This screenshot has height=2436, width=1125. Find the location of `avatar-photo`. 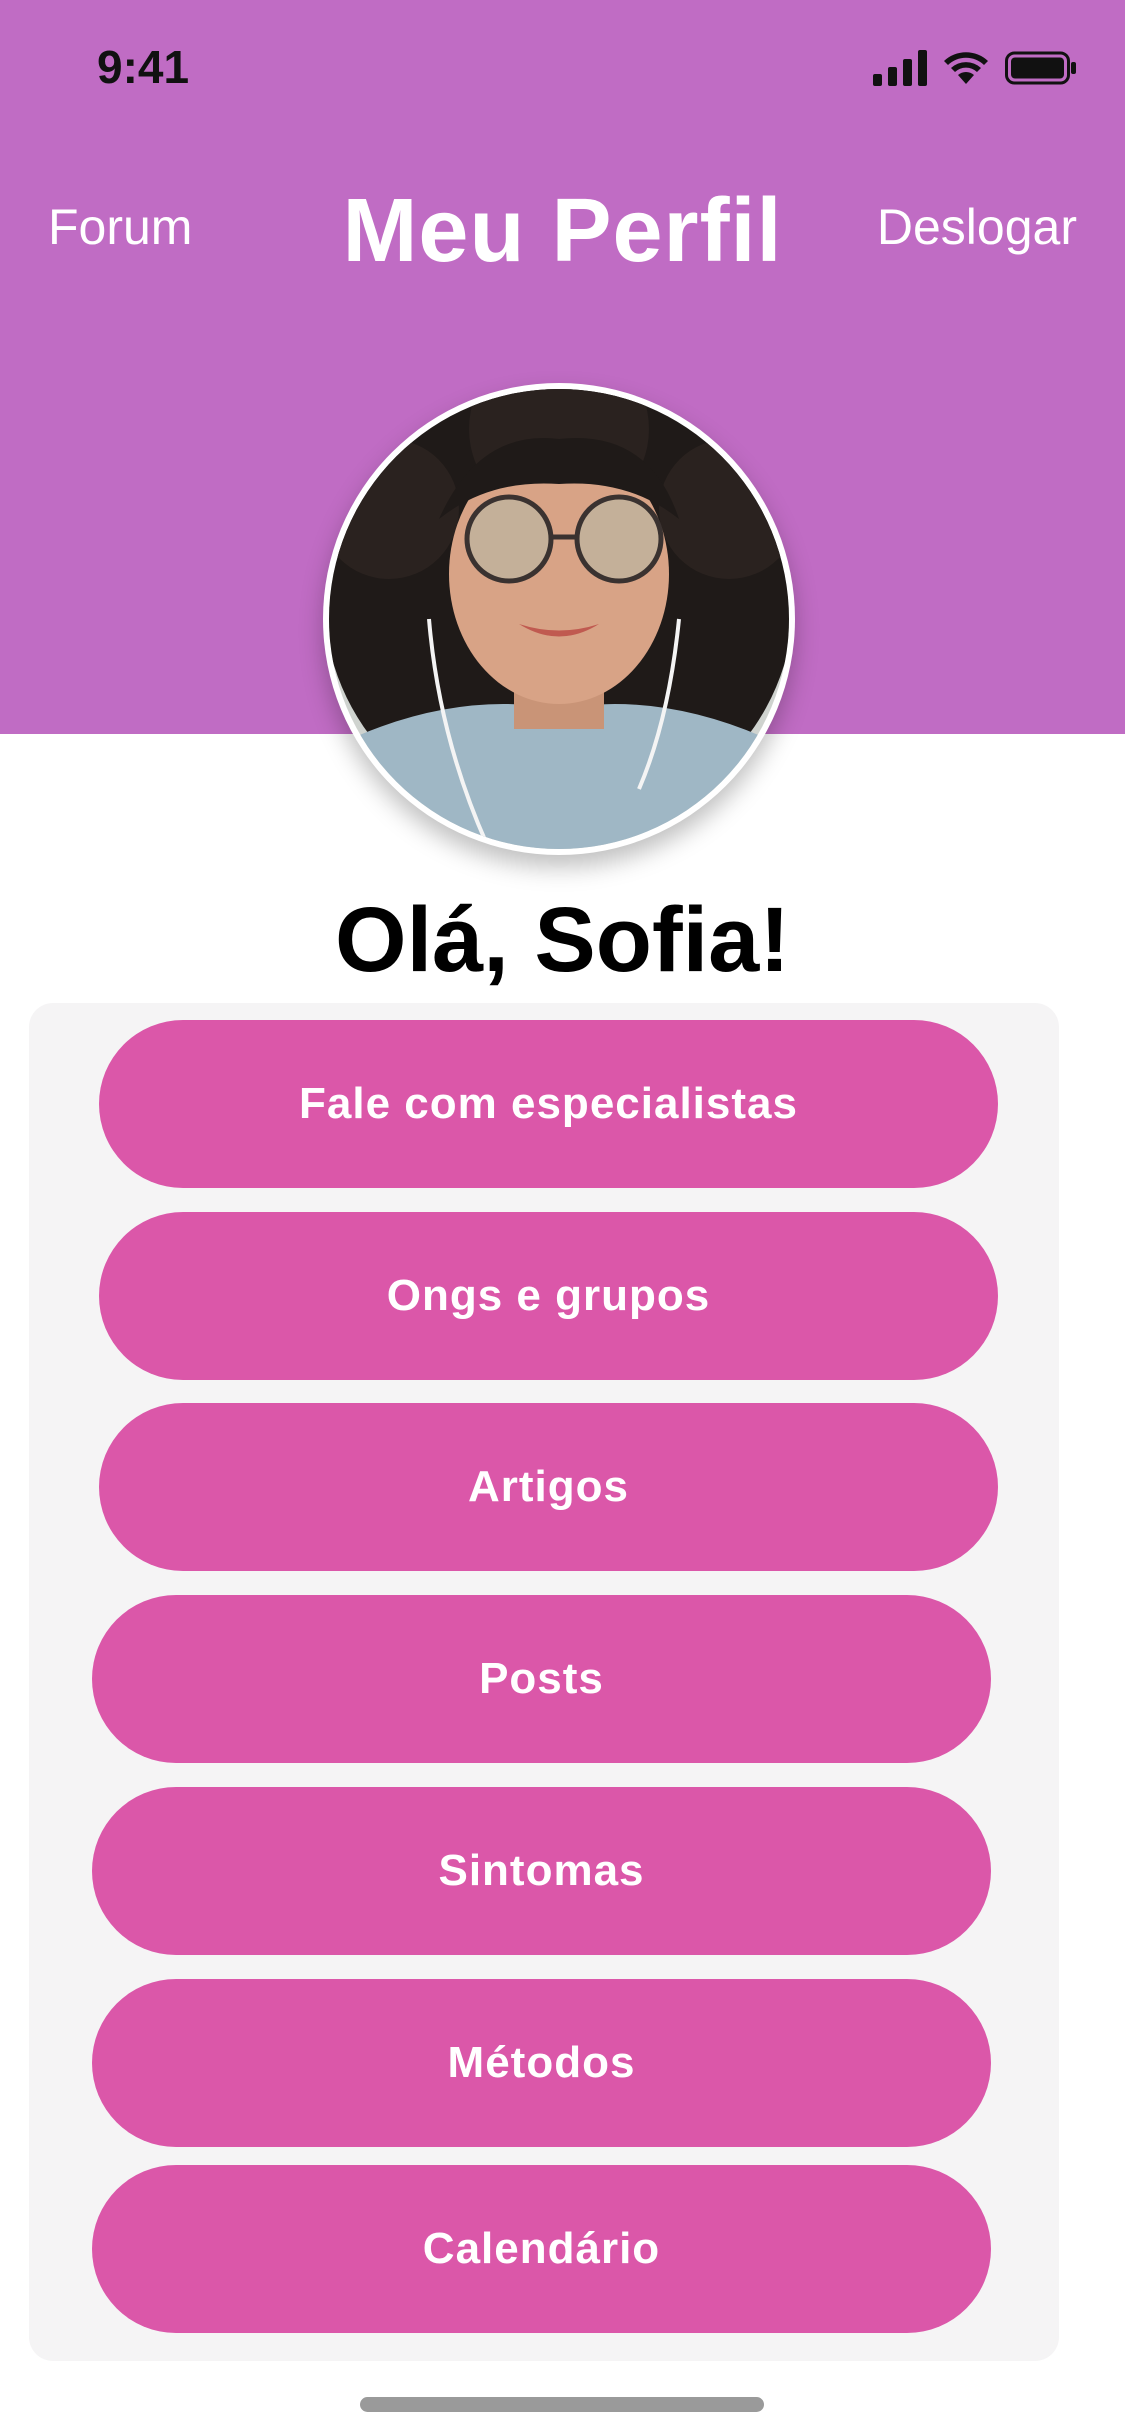

avatar-photo is located at coordinates (559, 619).